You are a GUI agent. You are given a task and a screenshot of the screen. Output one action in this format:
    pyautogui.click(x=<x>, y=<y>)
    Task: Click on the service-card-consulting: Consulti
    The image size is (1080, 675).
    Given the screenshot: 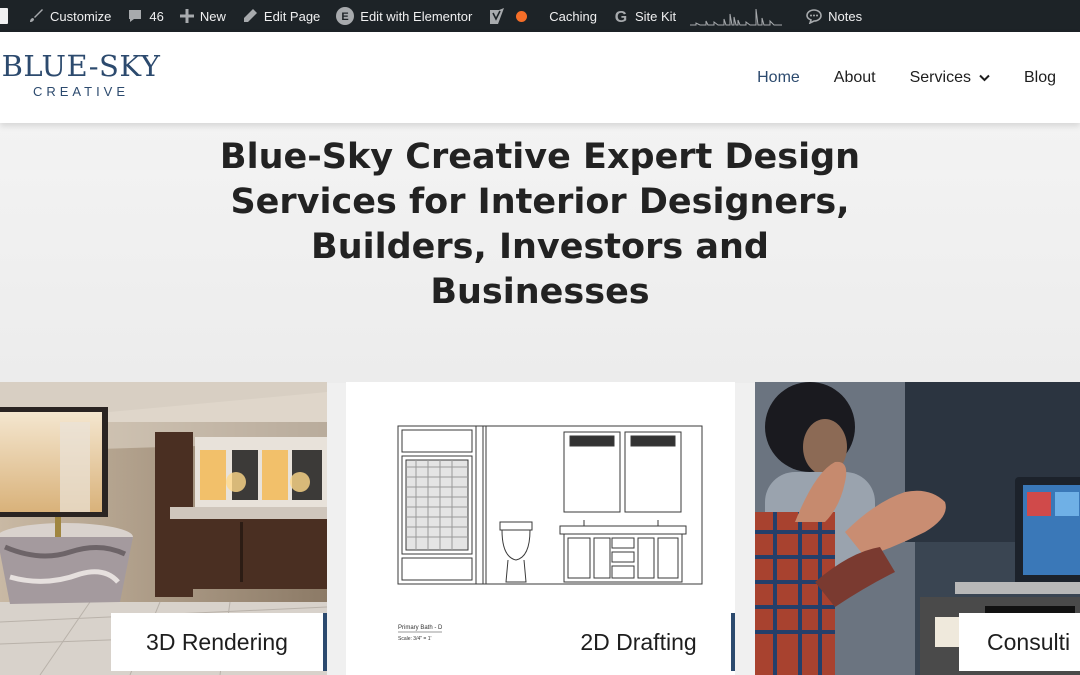 What is the action you would take?
    pyautogui.click(x=917, y=528)
    